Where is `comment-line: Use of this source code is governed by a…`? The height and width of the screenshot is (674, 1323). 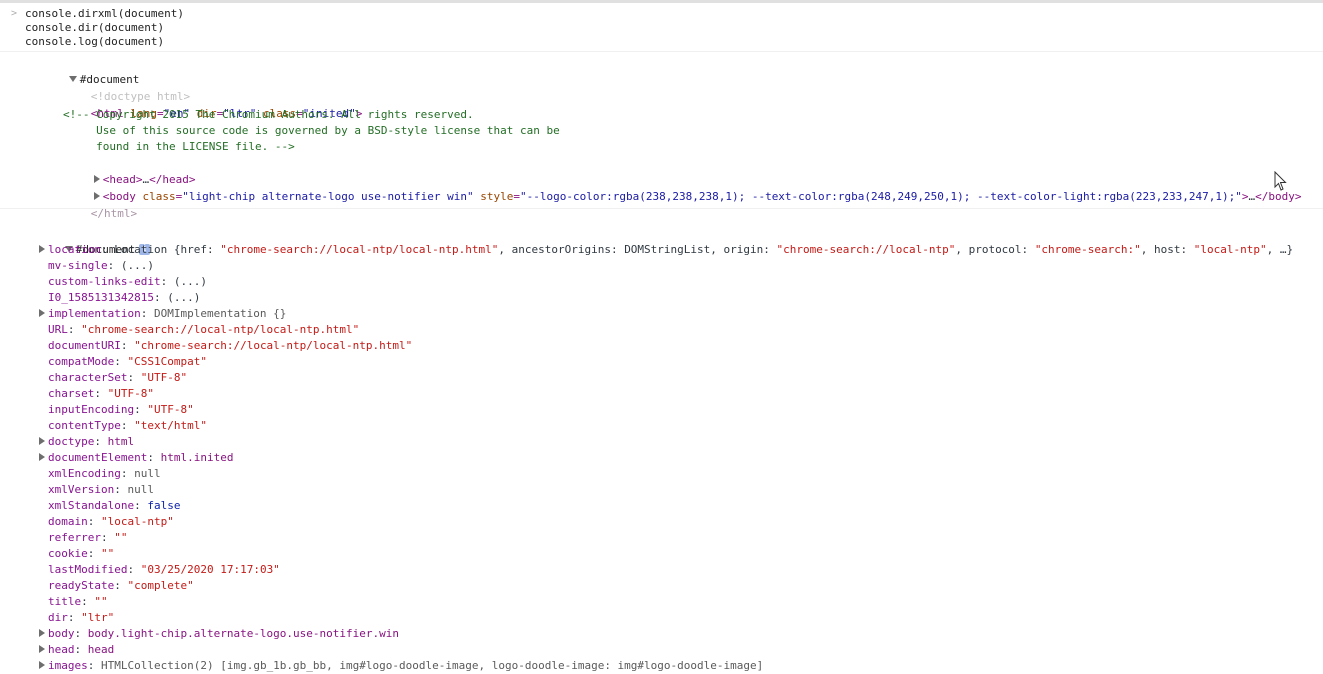
comment-line: Use of this source code is governed by a… is located at coordinates (311, 130).